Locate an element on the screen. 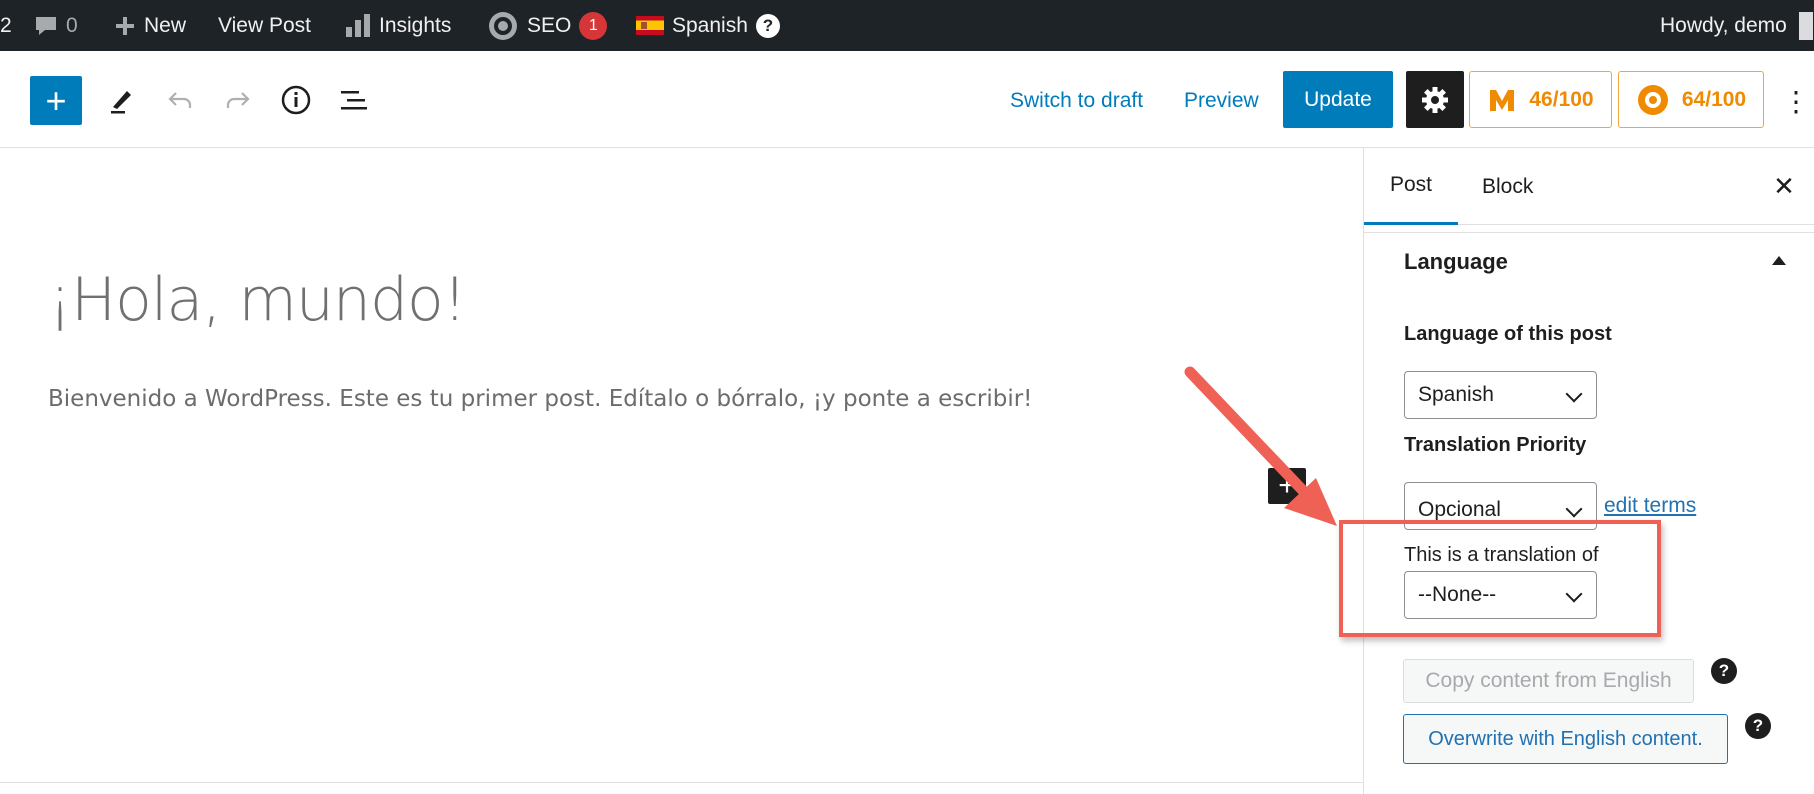 Image resolution: width=1814 pixels, height=794 pixels. more-options-button: ⋮ is located at coordinates (1796, 101).